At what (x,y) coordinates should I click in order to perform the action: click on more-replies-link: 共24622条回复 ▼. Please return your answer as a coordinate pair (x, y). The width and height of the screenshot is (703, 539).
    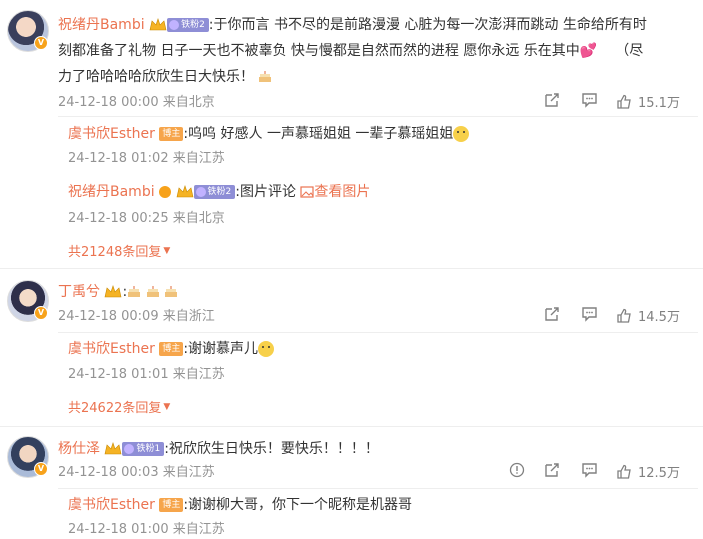
    Looking at the image, I should click on (119, 406).